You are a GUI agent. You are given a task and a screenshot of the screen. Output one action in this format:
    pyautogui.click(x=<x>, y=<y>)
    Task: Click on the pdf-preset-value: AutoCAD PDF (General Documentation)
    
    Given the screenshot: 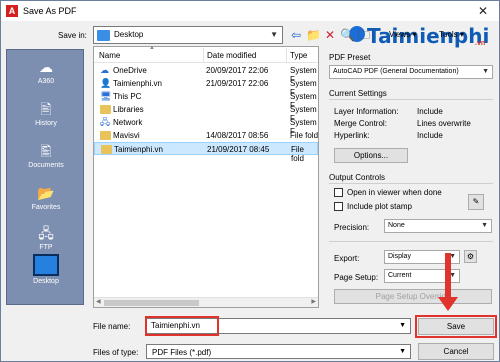 What is the action you would take?
    pyautogui.click(x=396, y=71)
    